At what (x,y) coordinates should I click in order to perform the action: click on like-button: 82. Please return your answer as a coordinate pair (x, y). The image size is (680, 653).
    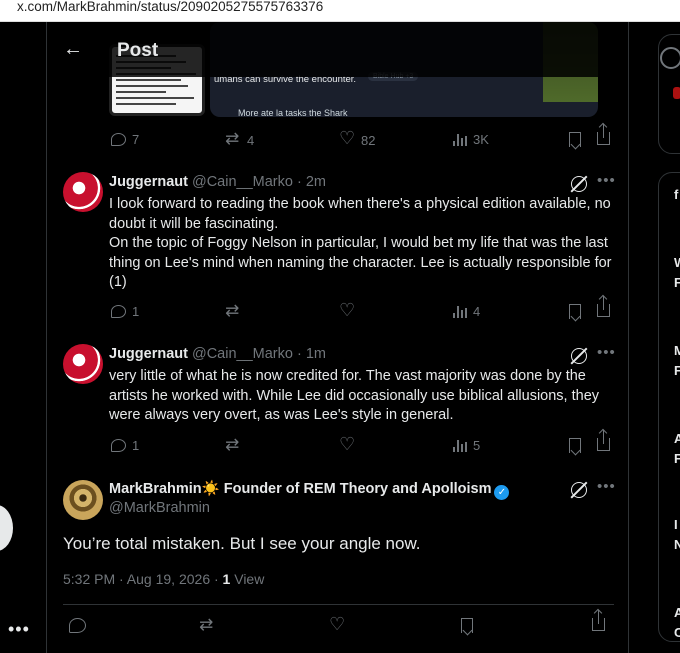
    Looking at the image, I should click on (357, 138).